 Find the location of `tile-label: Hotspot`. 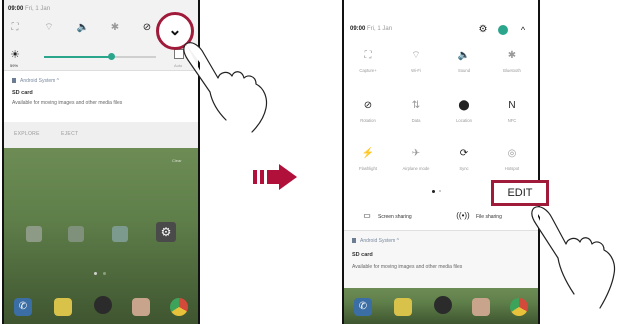

tile-label: Hotspot is located at coordinates (512, 168).